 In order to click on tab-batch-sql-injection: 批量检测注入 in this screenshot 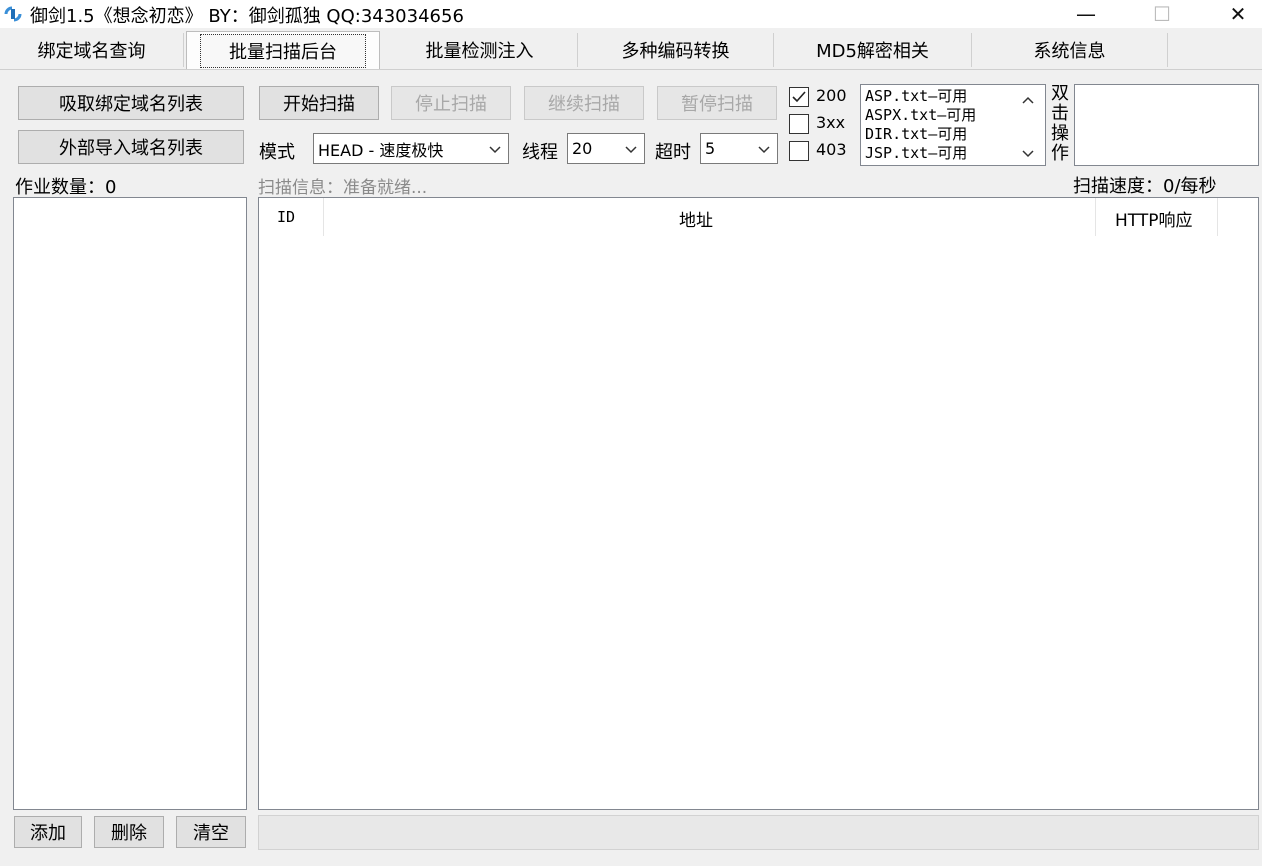, I will do `click(480, 50)`.